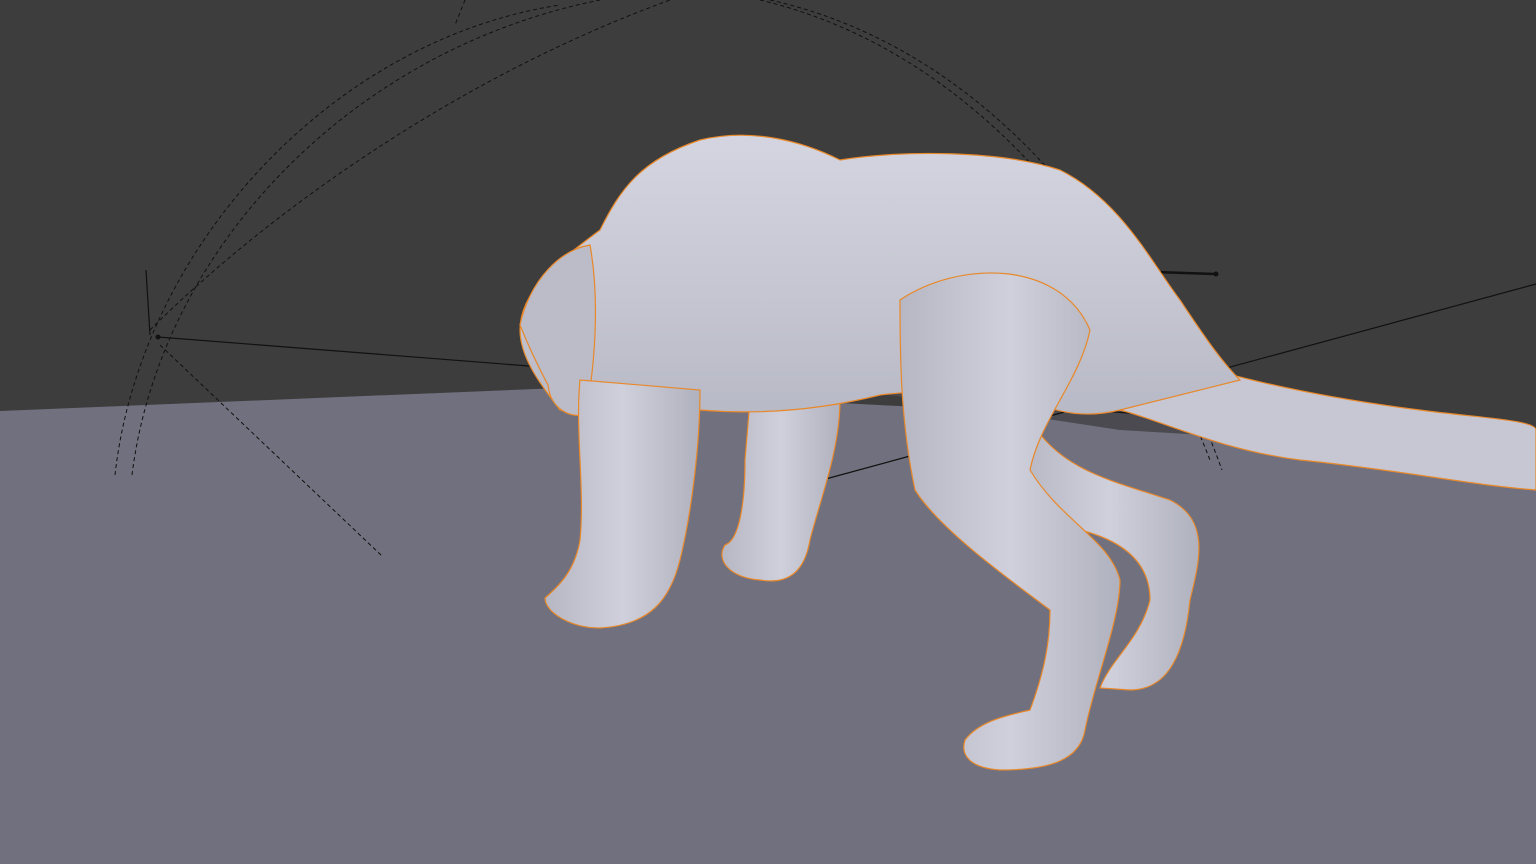 Image resolution: width=1536 pixels, height=864 pixels. What do you see at coordinates (158, 337) in the screenshot?
I see `lamp-origin-icon` at bounding box center [158, 337].